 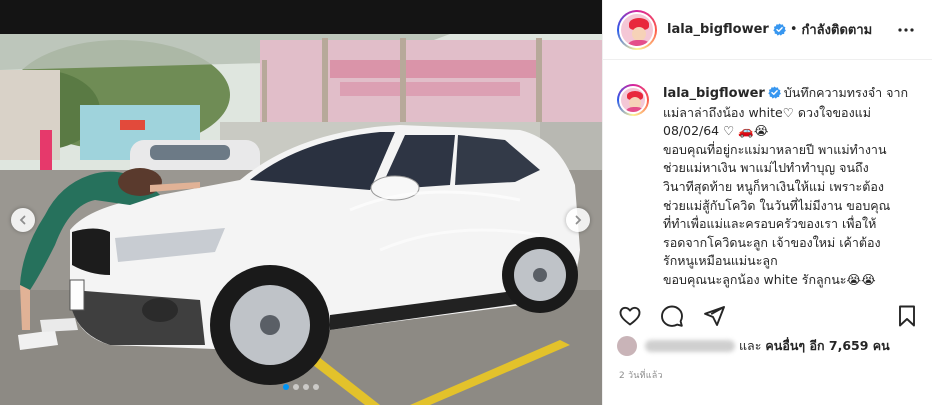 I want to click on avatar, so click(x=637, y=29).